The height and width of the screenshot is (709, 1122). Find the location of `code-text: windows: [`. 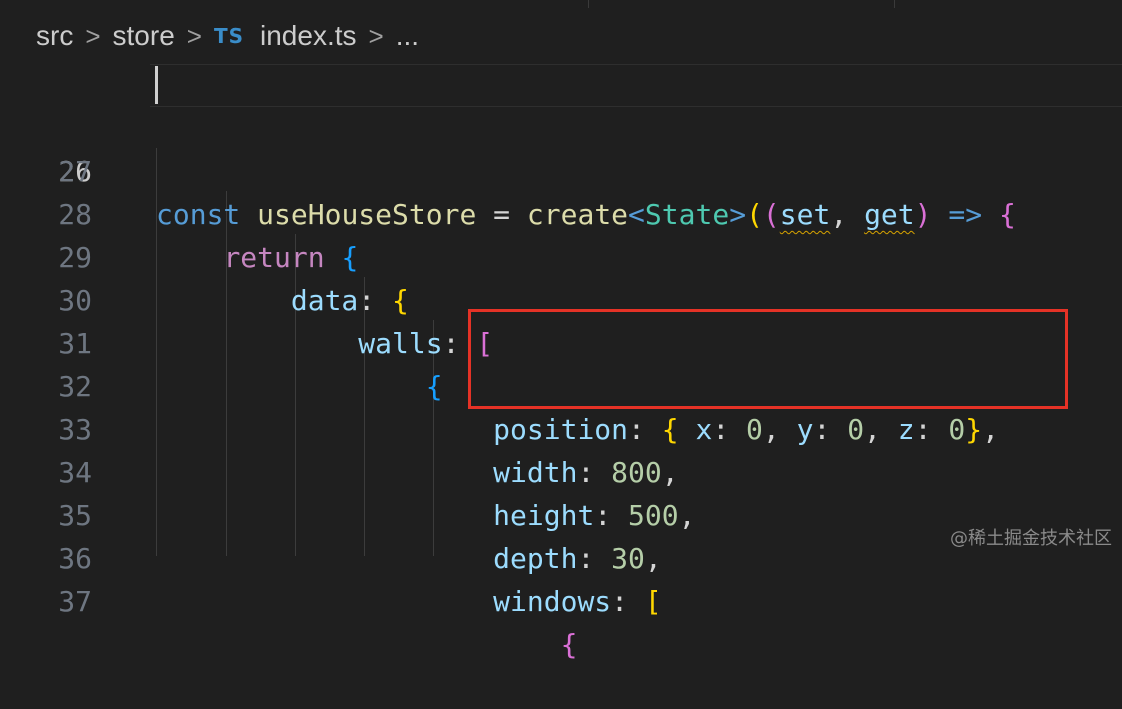

code-text: windows: [ is located at coordinates (577, 601).